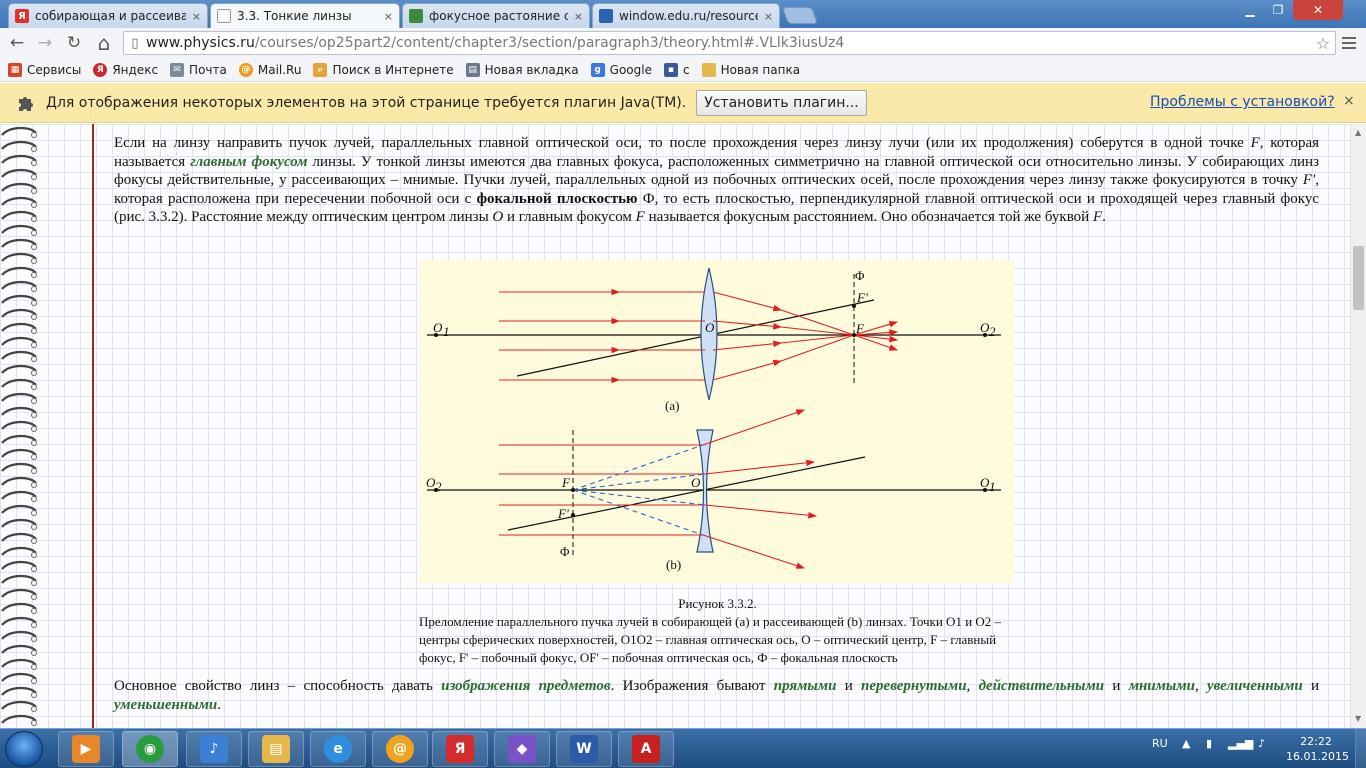  I want to click on bookmark-c: ▪ с, so click(676, 69).